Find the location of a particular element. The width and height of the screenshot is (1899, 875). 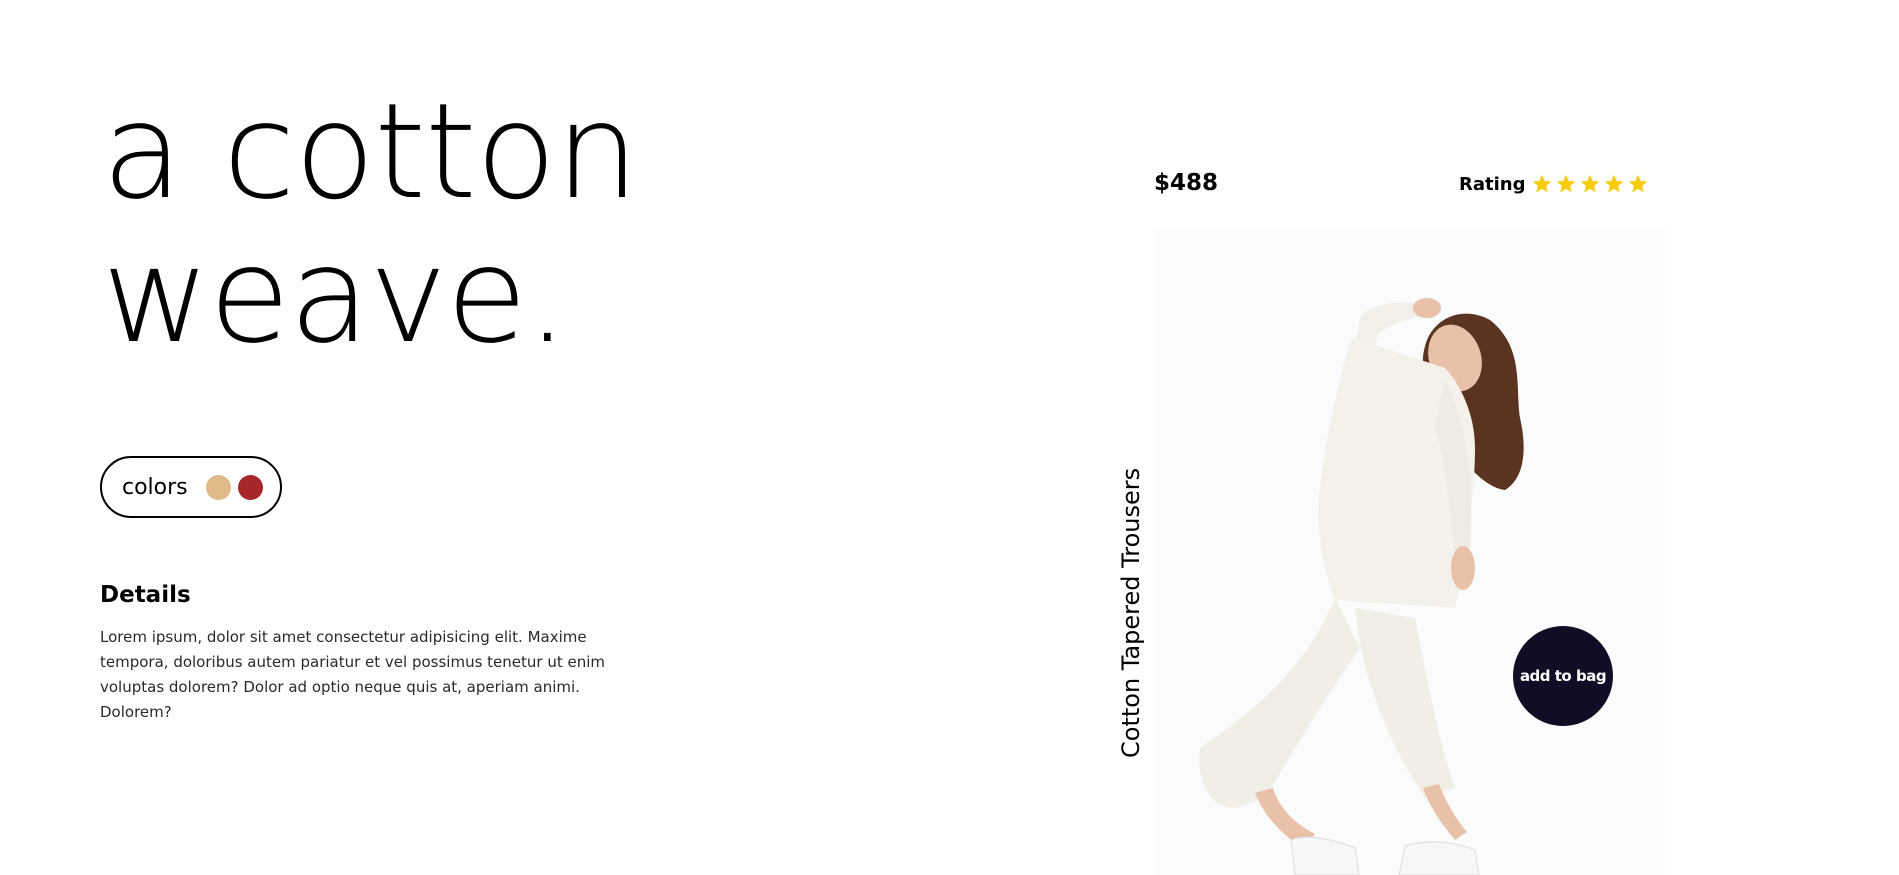

color-swatch-red is located at coordinates (250, 487).